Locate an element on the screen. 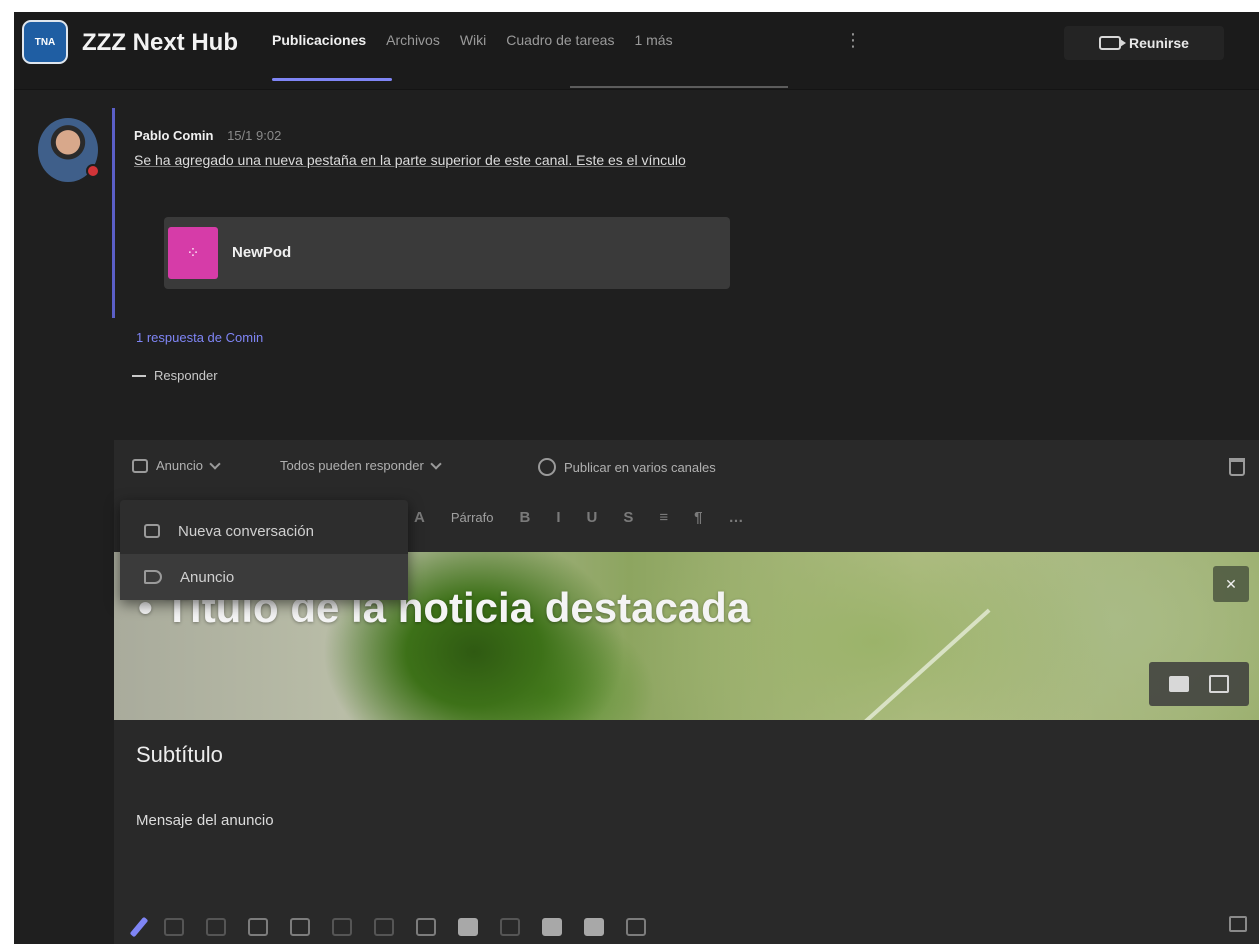  card-title: NewPod is located at coordinates (262, 252).